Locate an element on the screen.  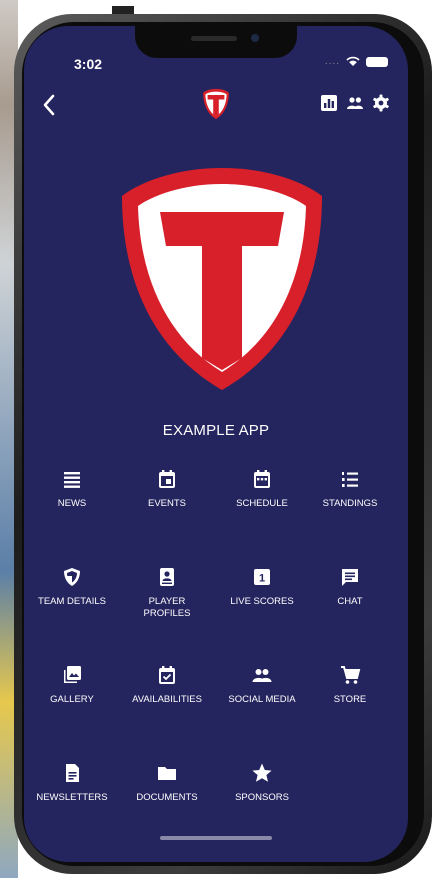
speaker is located at coordinates (214, 38).